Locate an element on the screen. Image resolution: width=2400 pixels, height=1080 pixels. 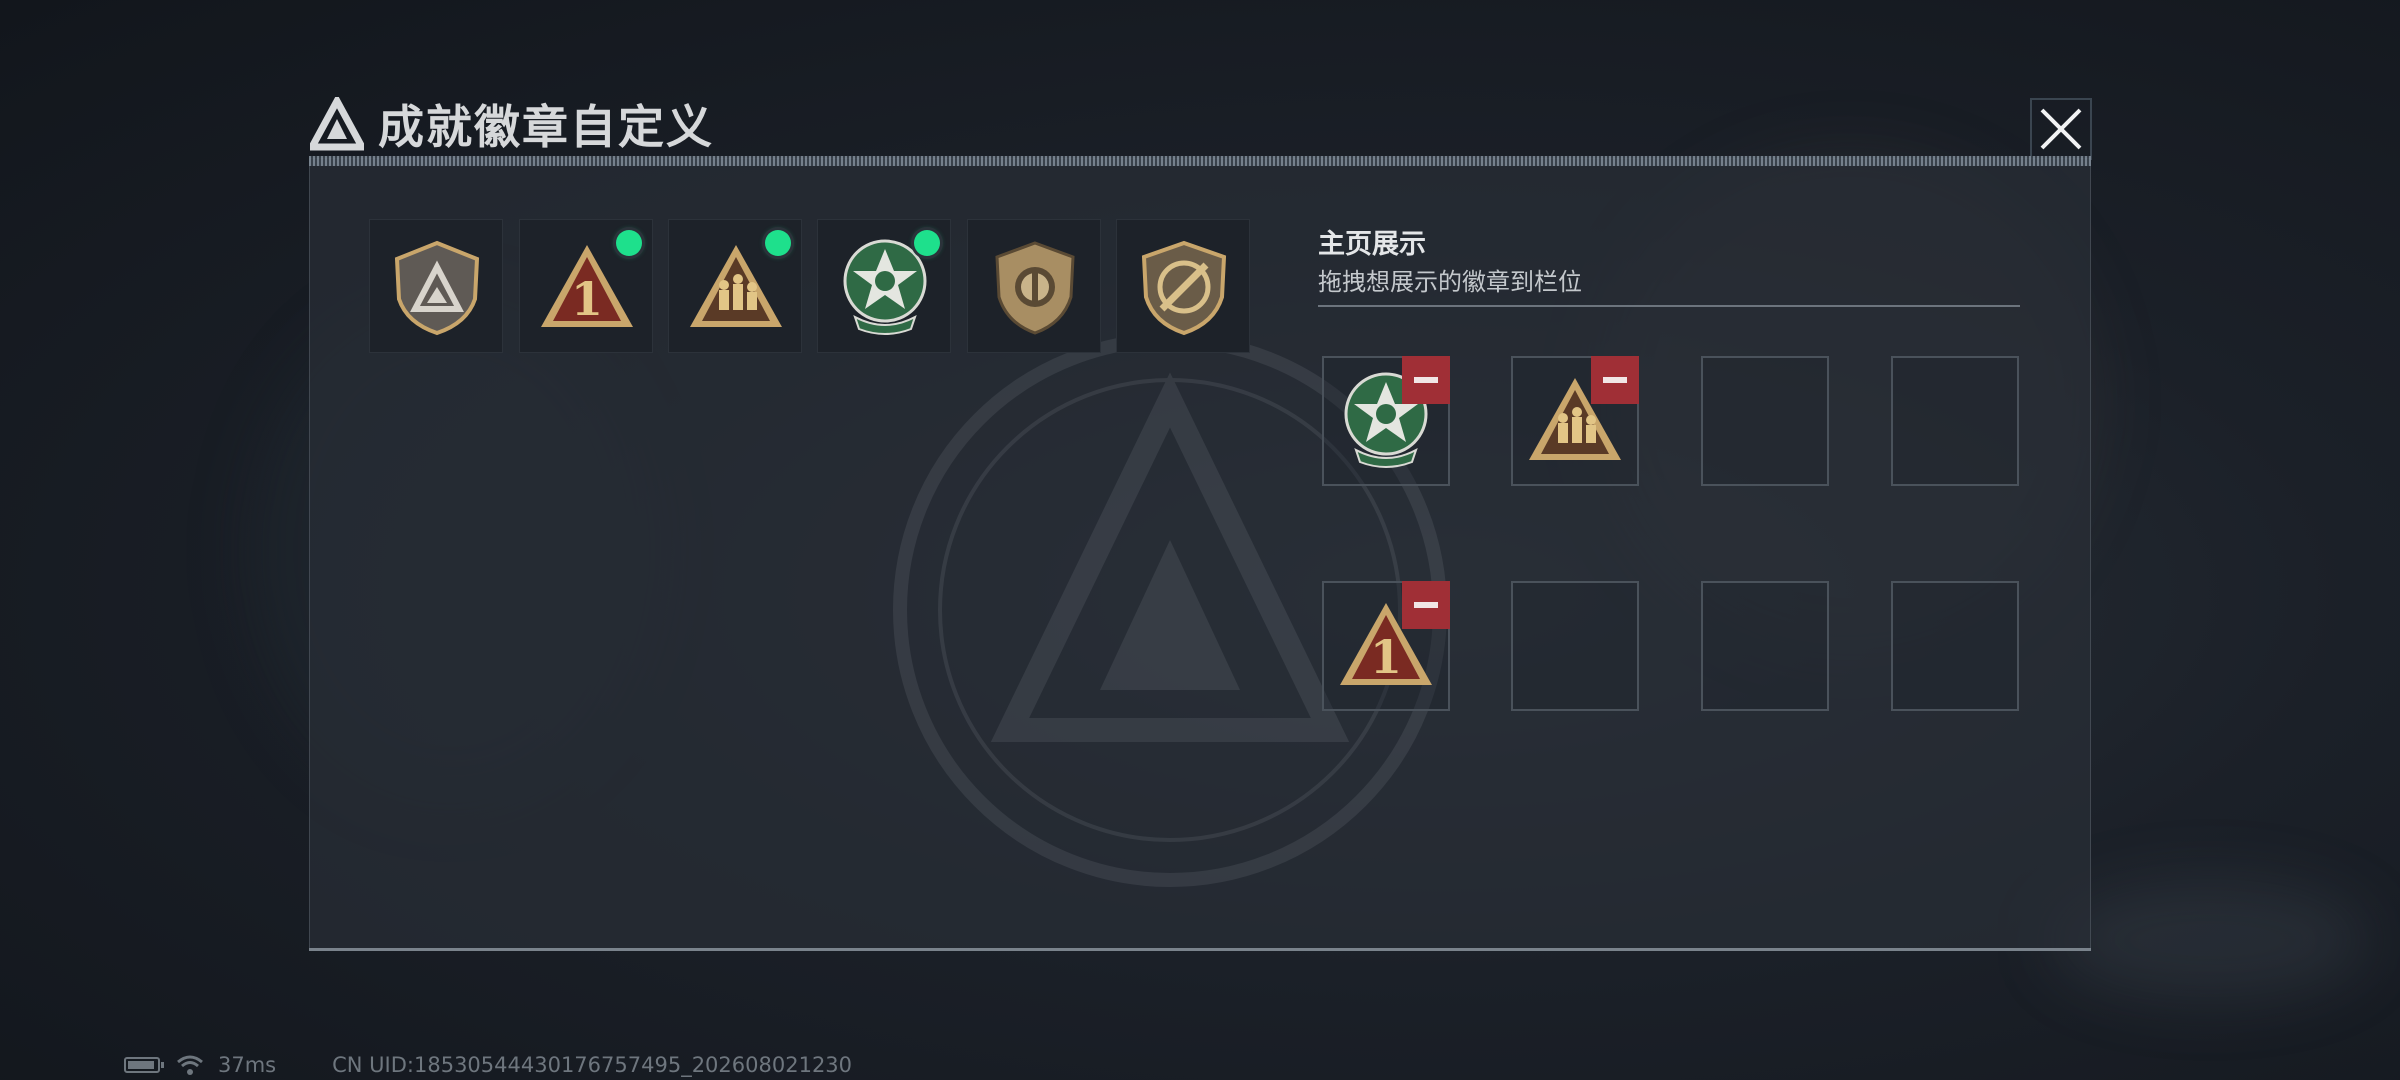
shield-emblem-badge-icon is located at coordinates (1035, 288).